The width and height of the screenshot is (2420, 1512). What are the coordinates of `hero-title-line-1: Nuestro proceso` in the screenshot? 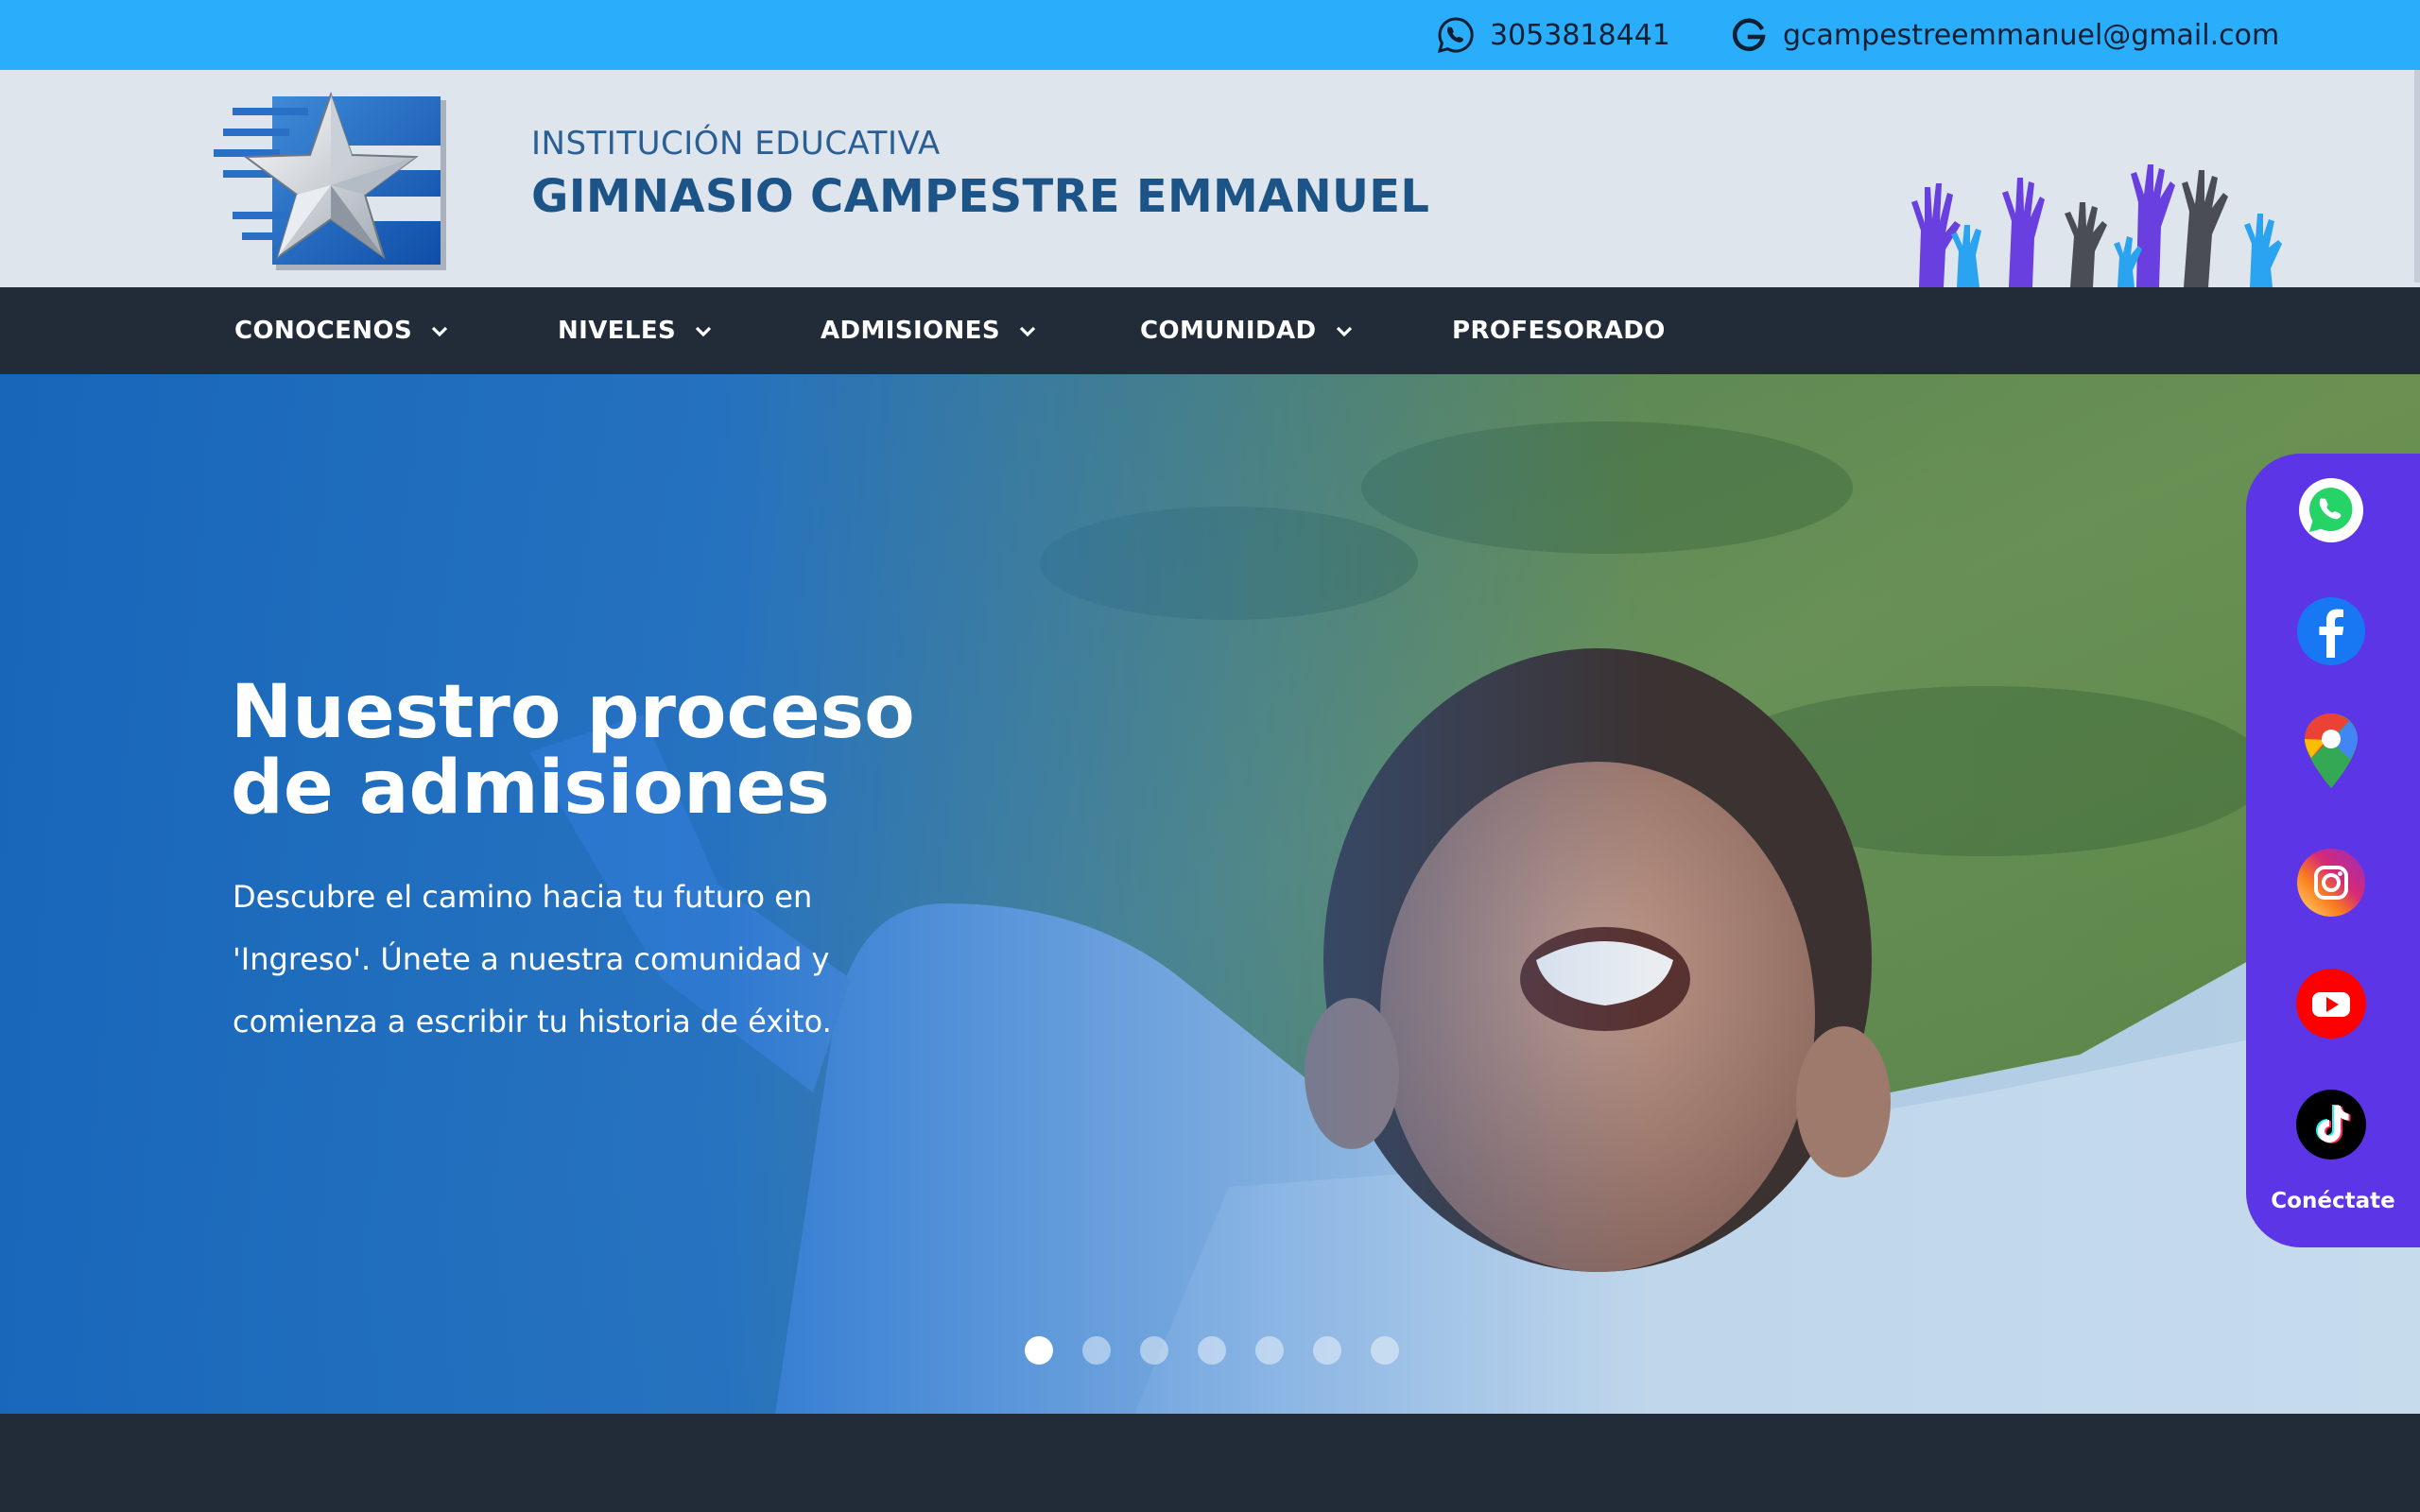 It's located at (573, 712).